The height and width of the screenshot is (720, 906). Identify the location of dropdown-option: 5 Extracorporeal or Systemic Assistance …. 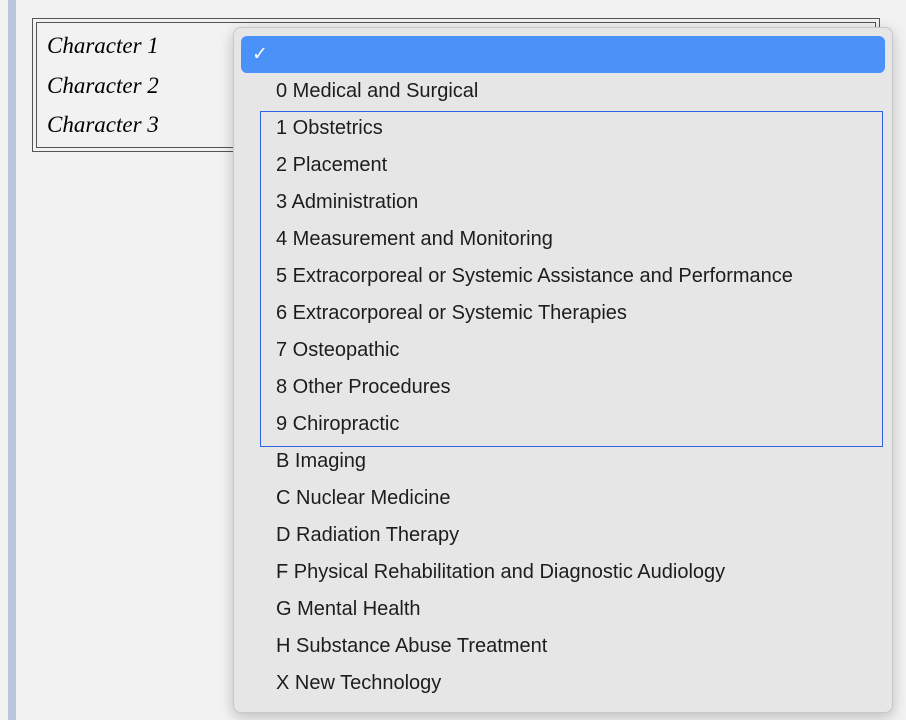
(563, 276).